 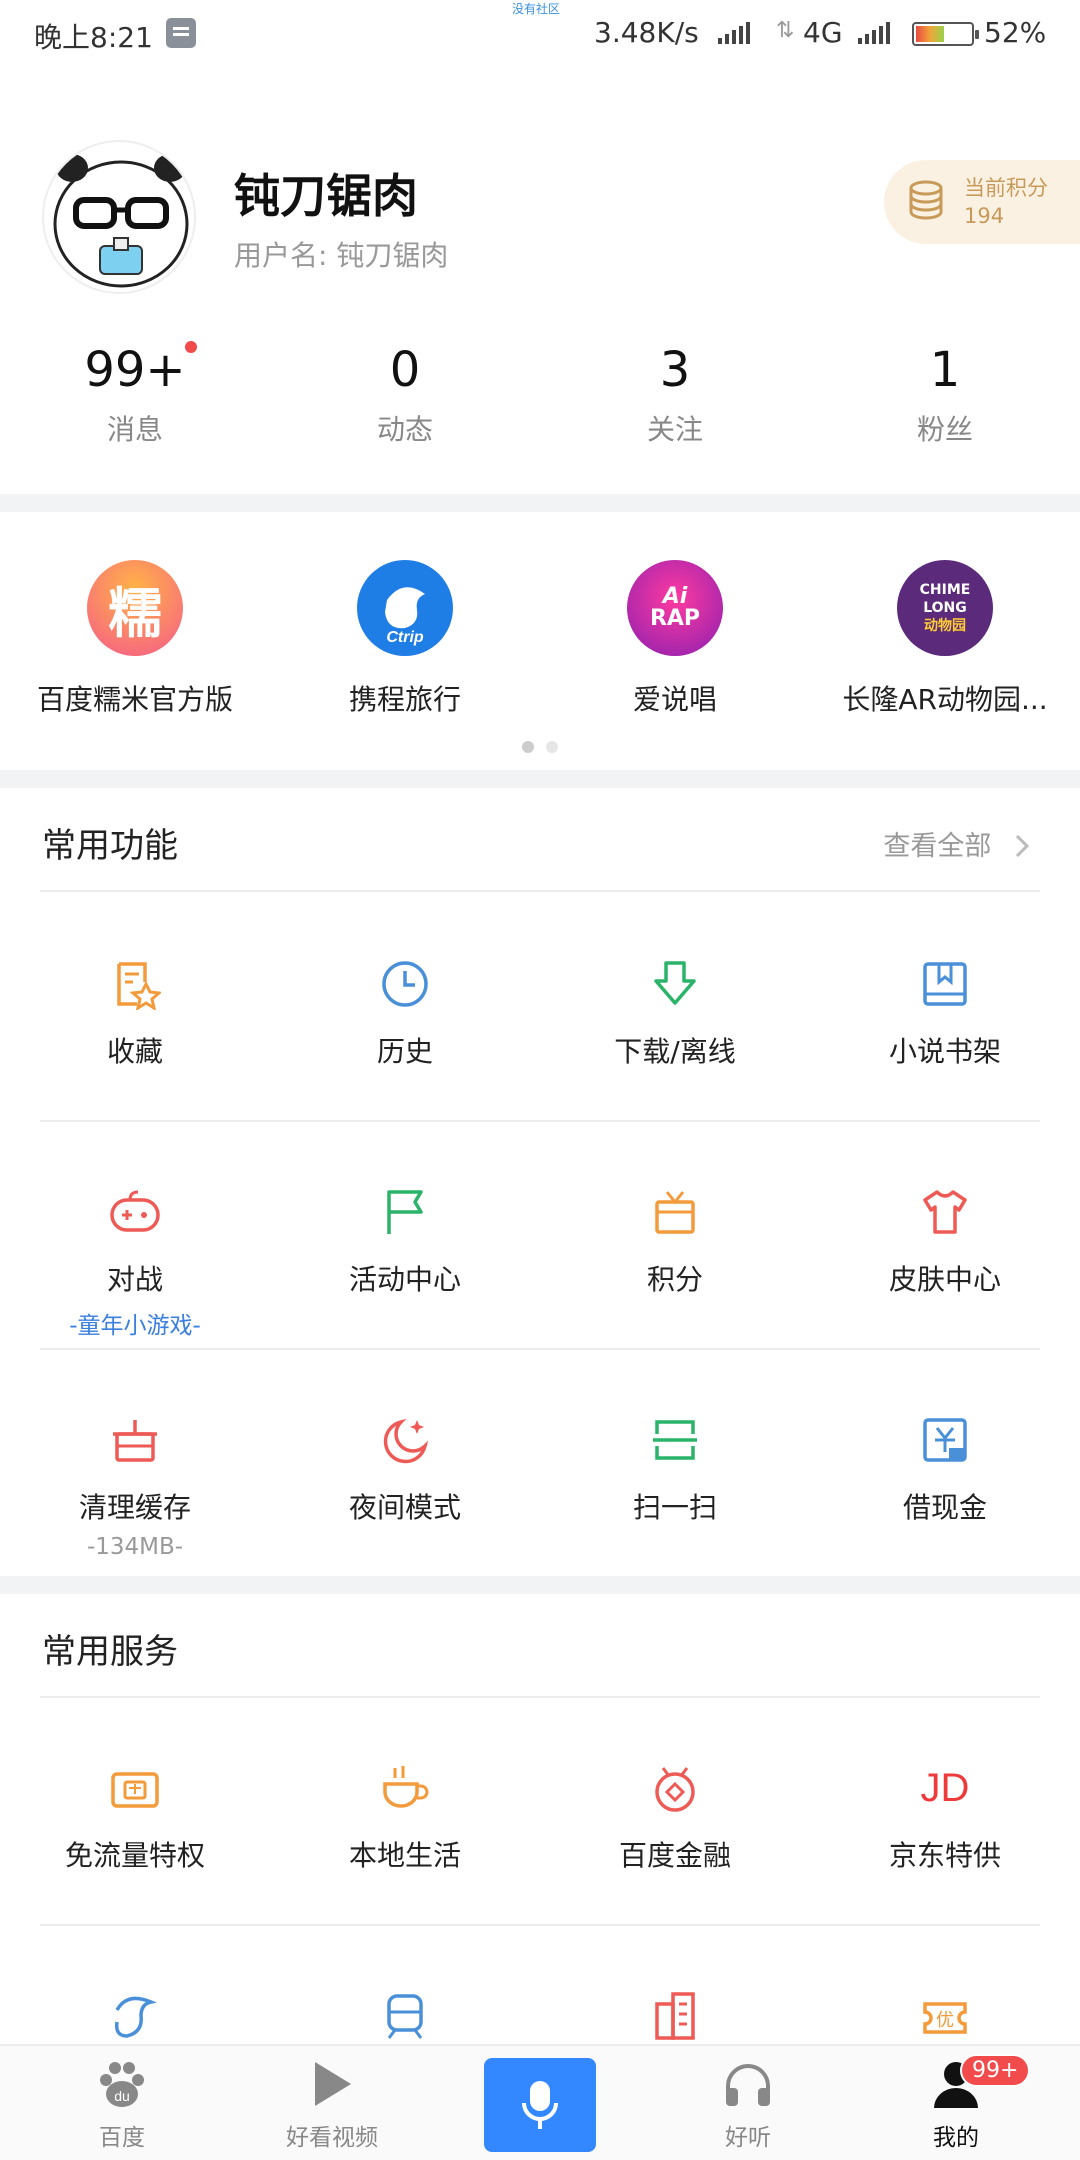 What do you see at coordinates (121, 221) in the screenshot?
I see `avatar-face-icon` at bounding box center [121, 221].